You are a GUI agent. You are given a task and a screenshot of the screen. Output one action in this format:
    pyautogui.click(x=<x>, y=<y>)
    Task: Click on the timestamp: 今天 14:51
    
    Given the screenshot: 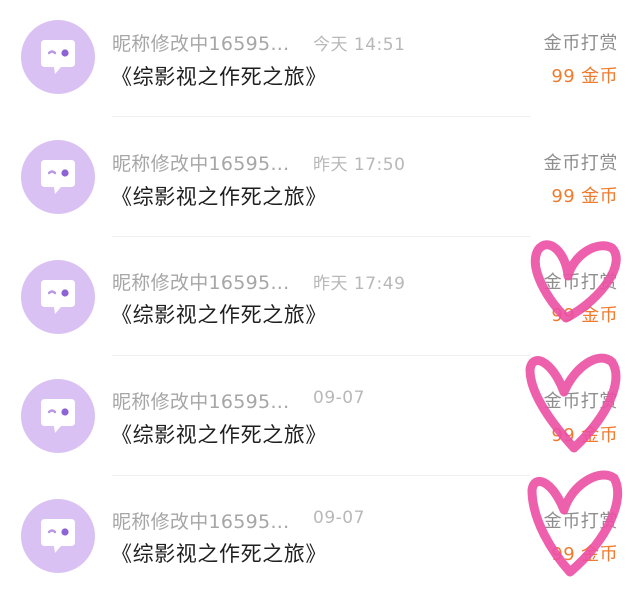 What is the action you would take?
    pyautogui.click(x=359, y=45)
    